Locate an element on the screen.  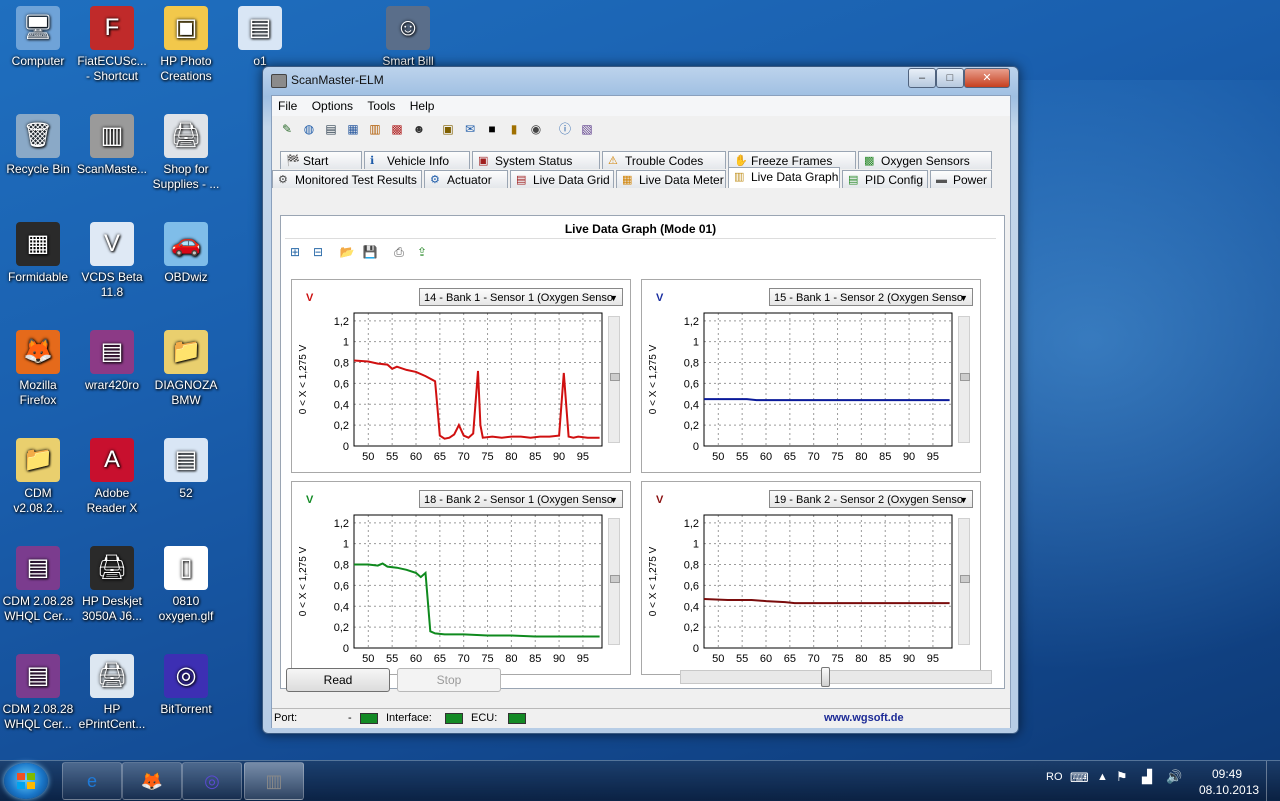
desktop-icon: 📁 DIAGNOZA BMW is located at coordinates (186, 369).